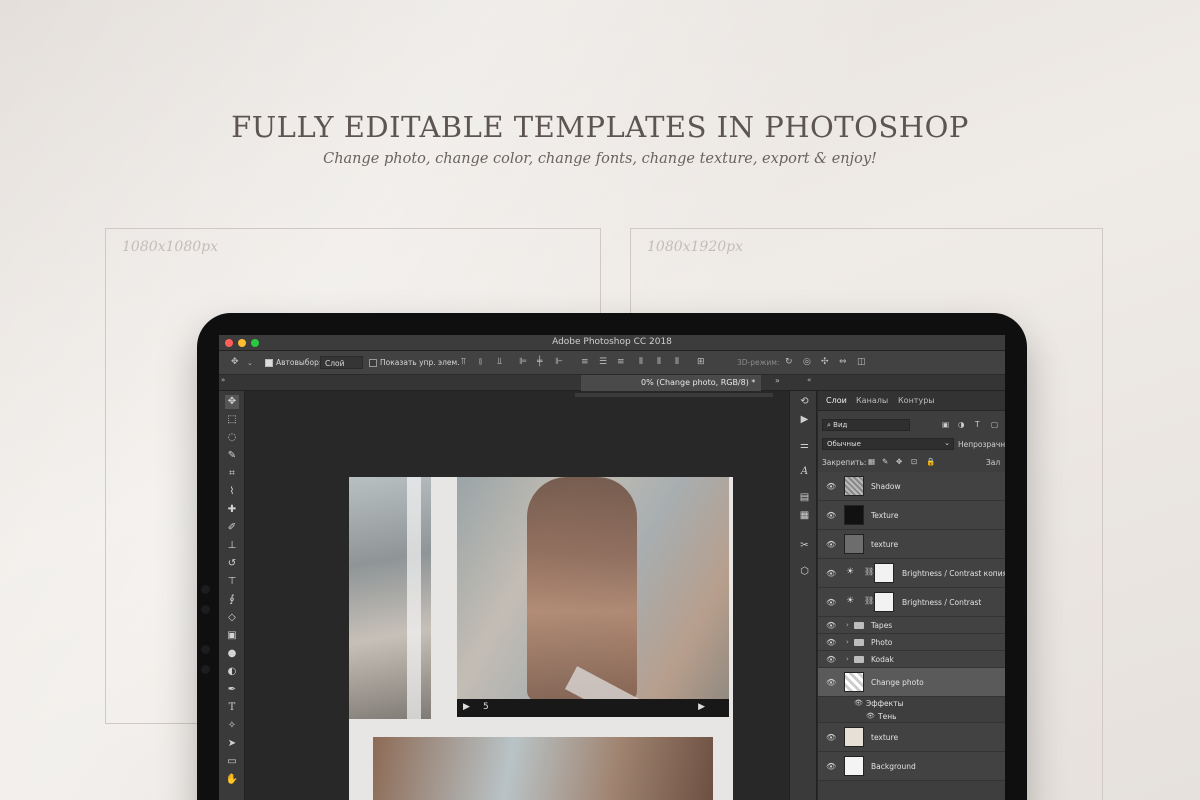  Describe the element at coordinates (807, 362) in the screenshot. I see `3d-roll-icon: ◎` at that location.